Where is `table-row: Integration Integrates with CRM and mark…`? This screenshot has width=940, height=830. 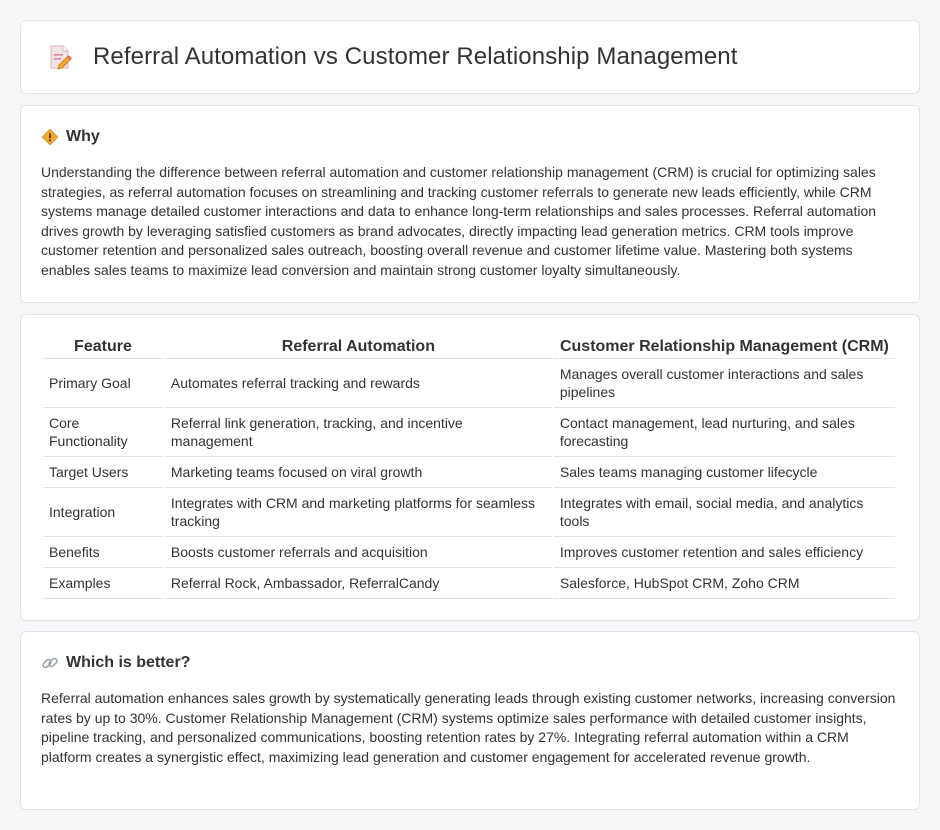
table-row: Integration Integrates with CRM and mark… is located at coordinates (469, 512).